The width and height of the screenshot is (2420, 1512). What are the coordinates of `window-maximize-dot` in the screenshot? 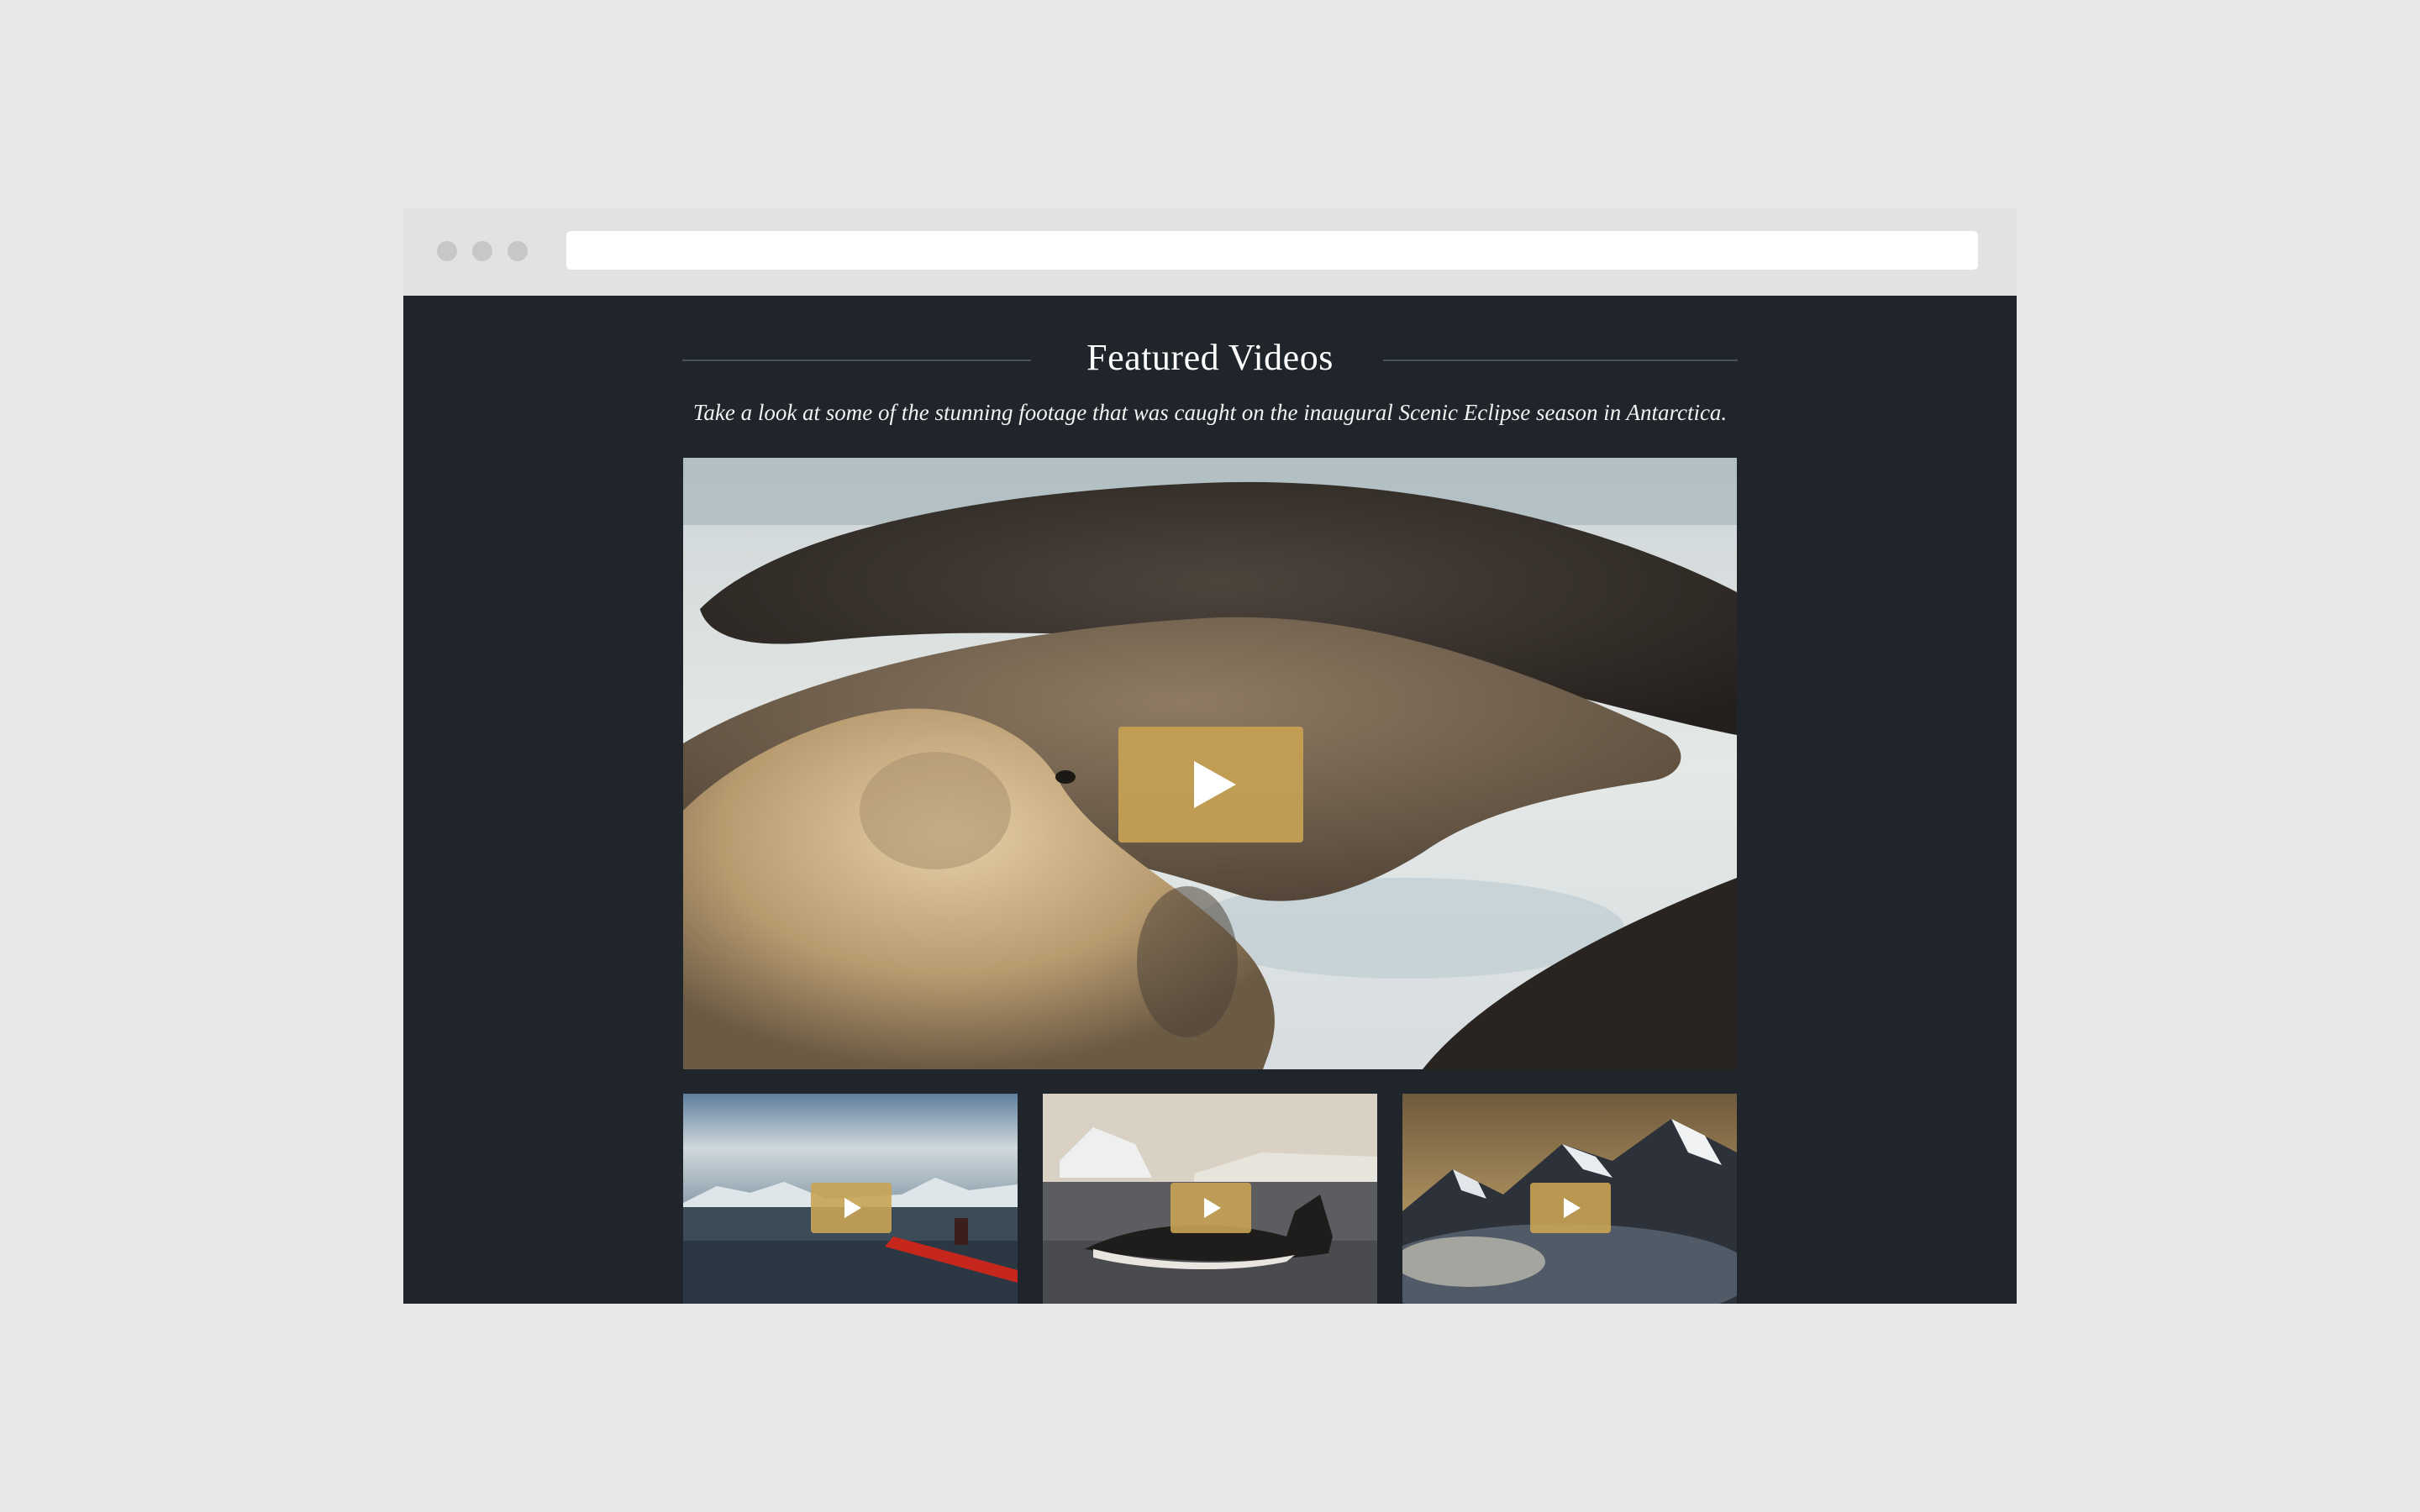 It's located at (518, 251).